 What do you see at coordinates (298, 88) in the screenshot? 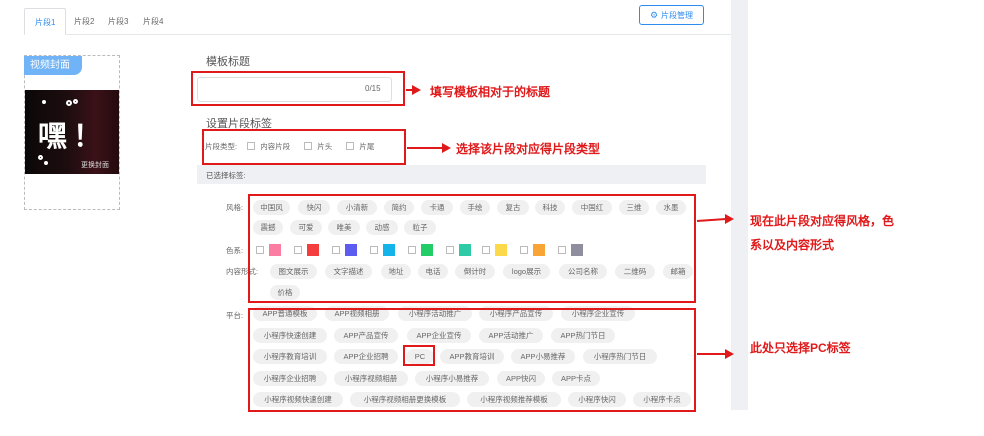
I see `annotation-box-title` at bounding box center [298, 88].